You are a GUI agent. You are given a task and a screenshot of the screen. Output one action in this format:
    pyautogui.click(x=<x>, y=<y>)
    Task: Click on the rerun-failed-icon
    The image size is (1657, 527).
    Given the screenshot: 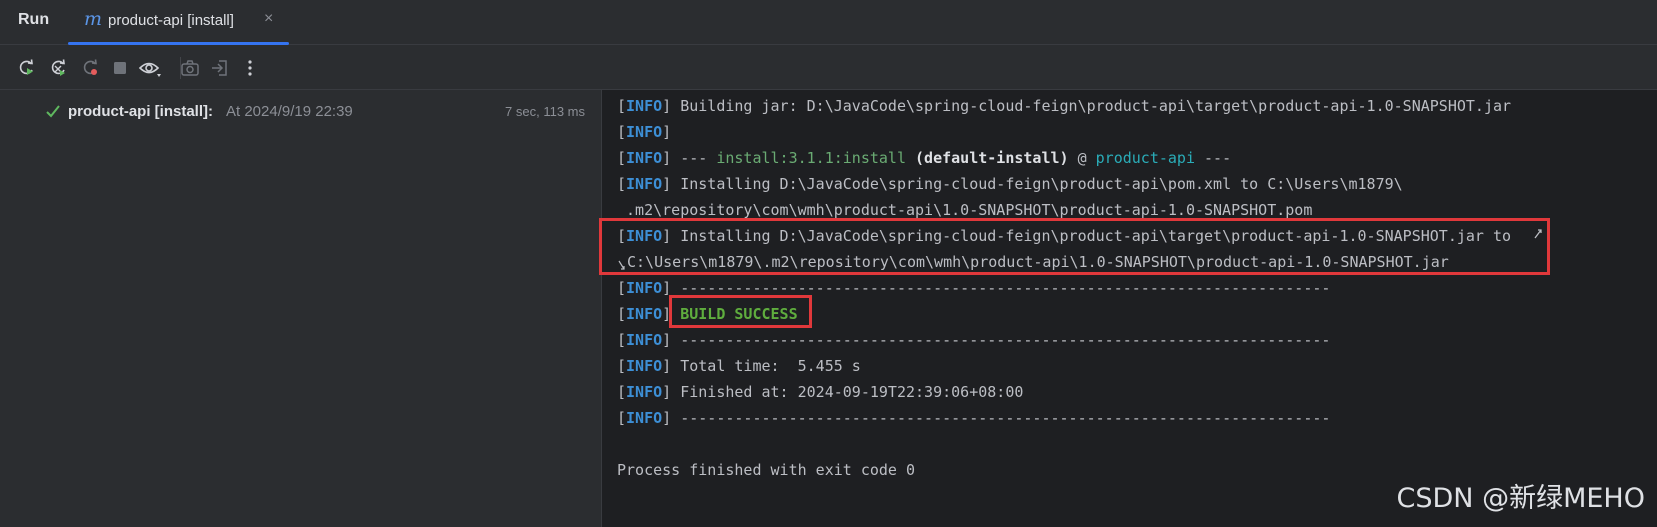 What is the action you would take?
    pyautogui.click(x=58, y=68)
    